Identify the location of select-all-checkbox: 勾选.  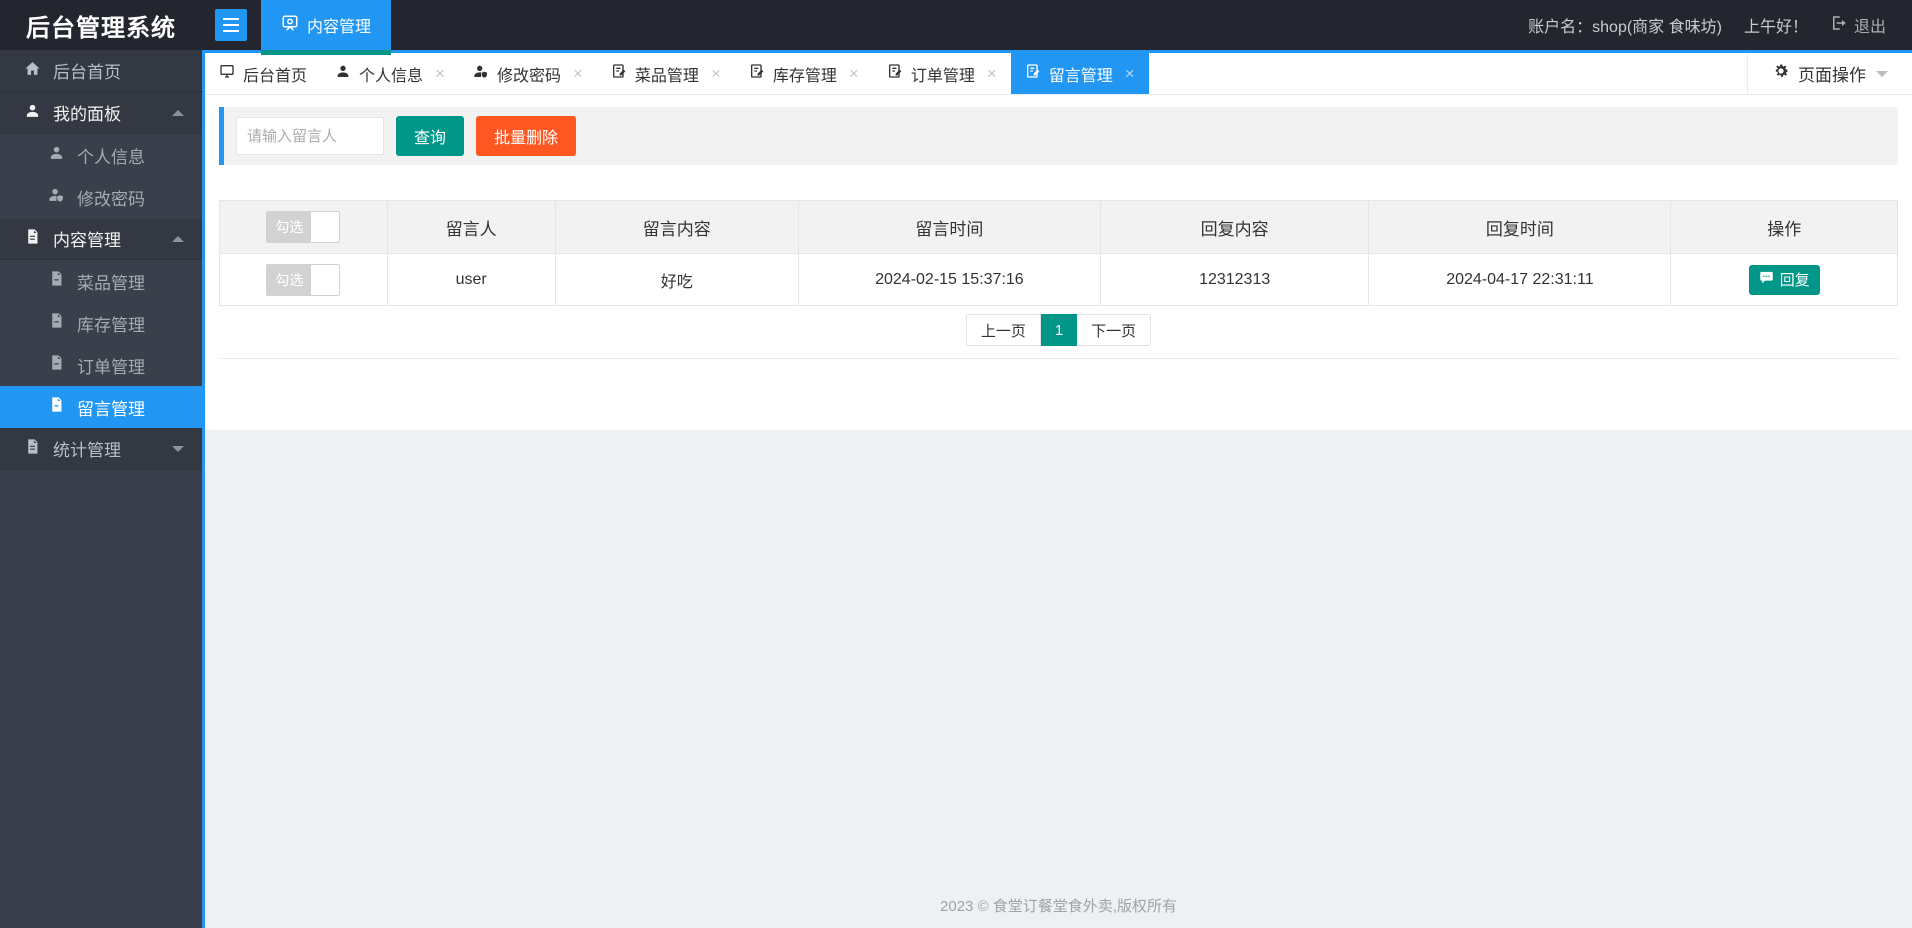
(303, 227).